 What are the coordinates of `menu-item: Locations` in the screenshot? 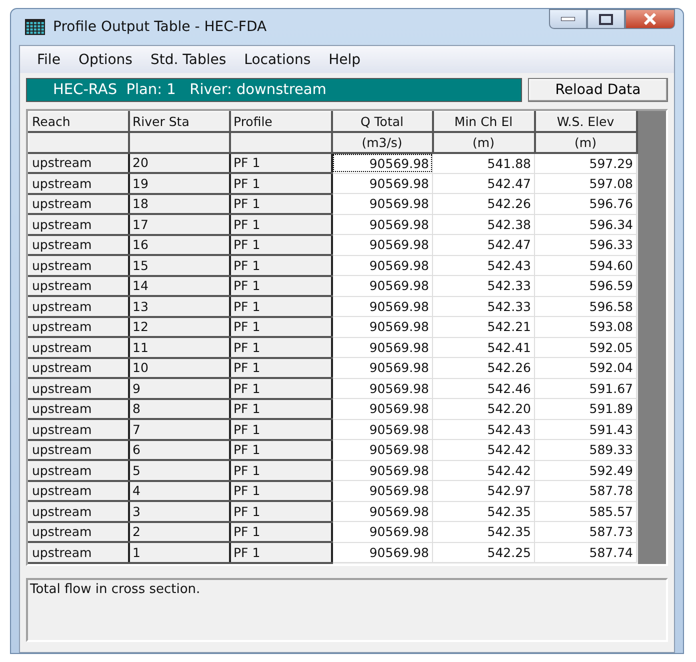 It's located at (277, 60).